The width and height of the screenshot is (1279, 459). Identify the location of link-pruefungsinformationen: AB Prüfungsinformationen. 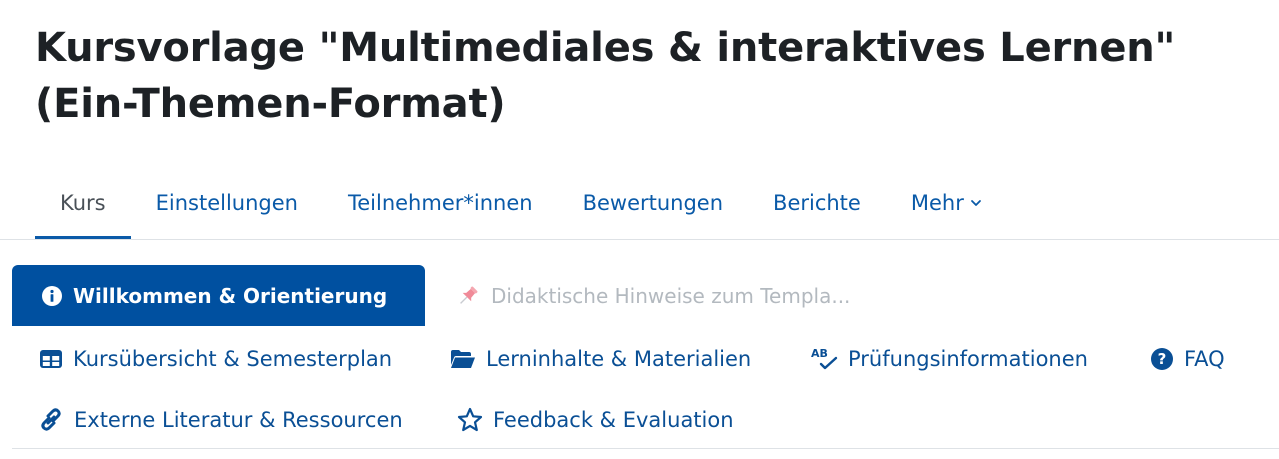
(949, 358).